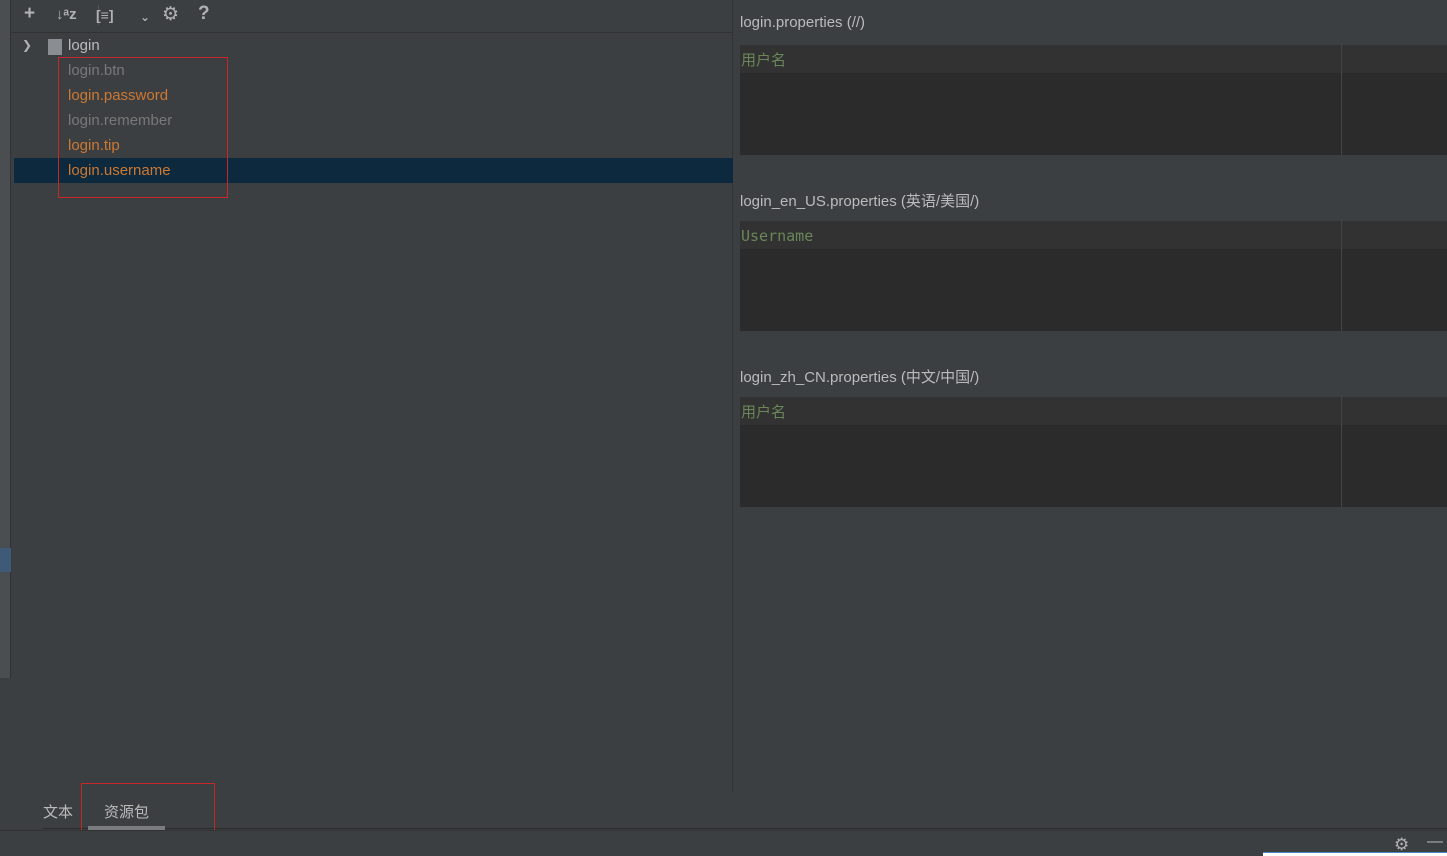 The width and height of the screenshot is (1447, 856). What do you see at coordinates (5, 560) in the screenshot?
I see `tool-strip-marker` at bounding box center [5, 560].